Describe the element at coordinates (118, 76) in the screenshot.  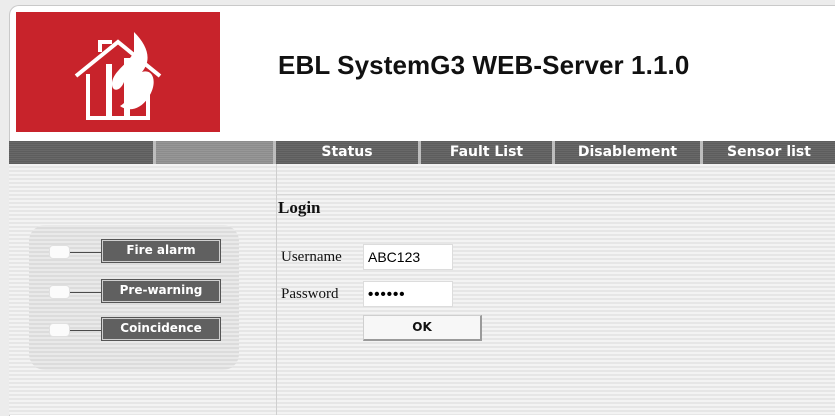
I see `fire-house-logo-icon` at that location.